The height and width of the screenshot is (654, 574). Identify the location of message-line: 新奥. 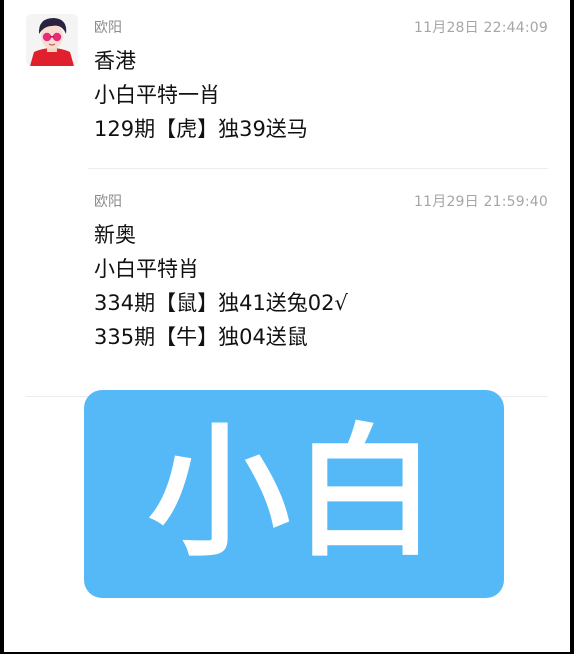
(115, 235).